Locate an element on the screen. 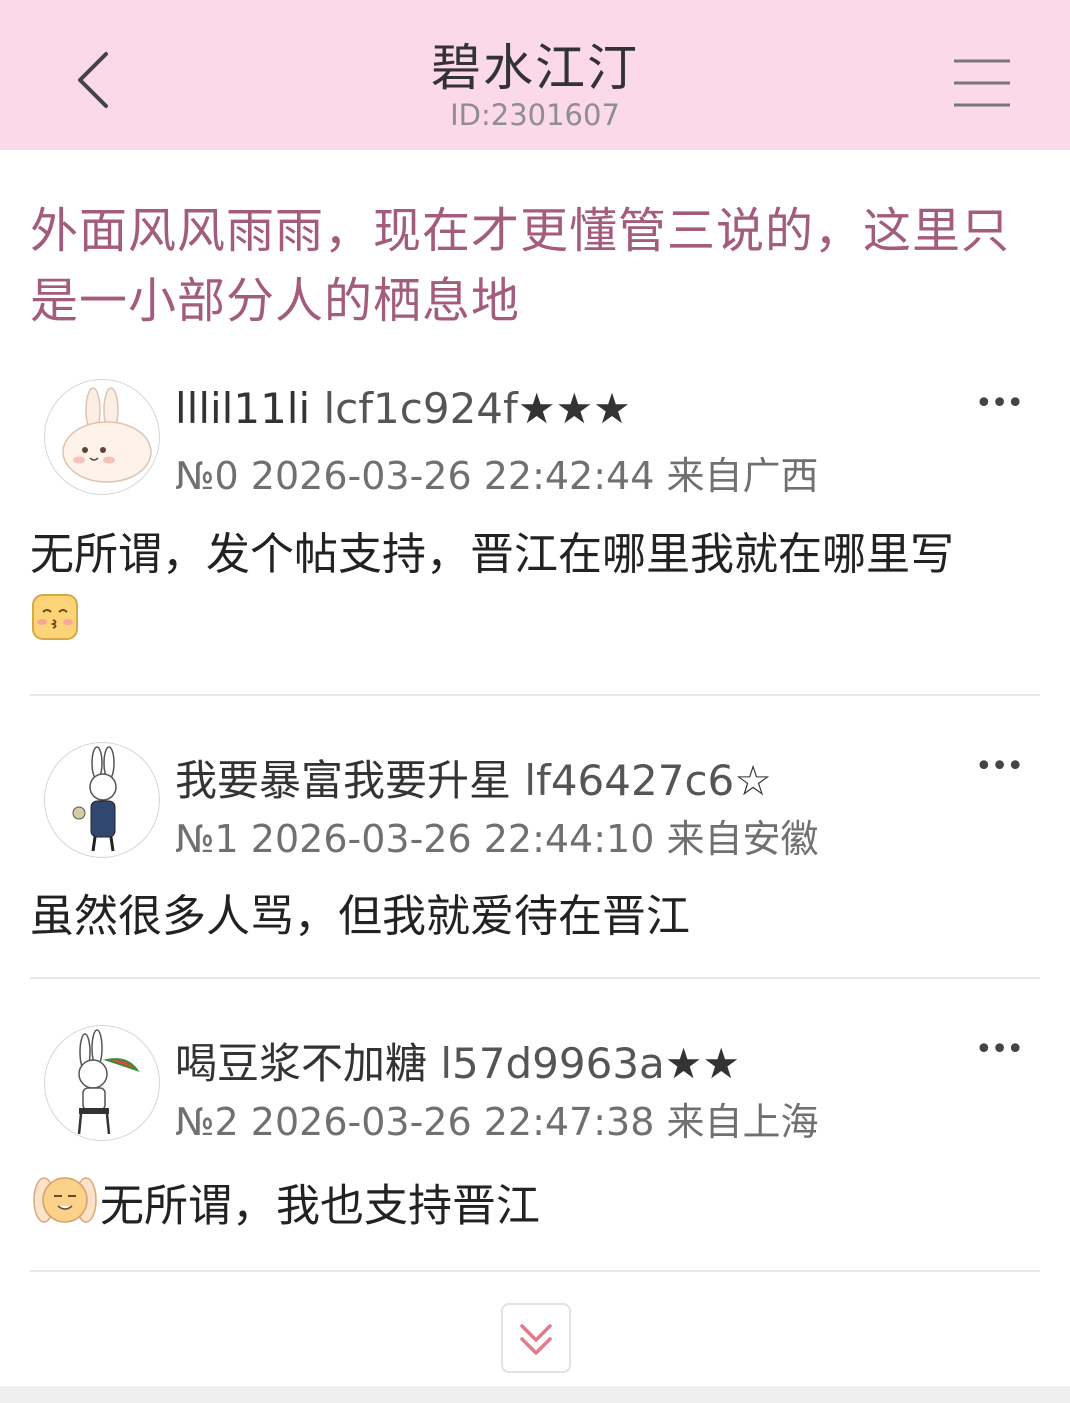  rank-stars: ★★ is located at coordinates (702, 1063).